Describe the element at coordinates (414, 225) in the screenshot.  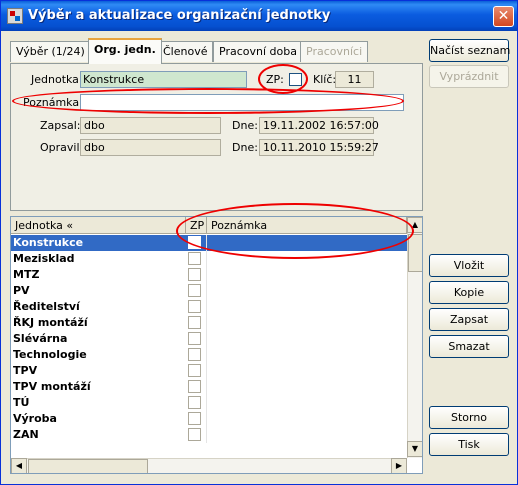
I see `scroll-up-icon: ▲` at that location.